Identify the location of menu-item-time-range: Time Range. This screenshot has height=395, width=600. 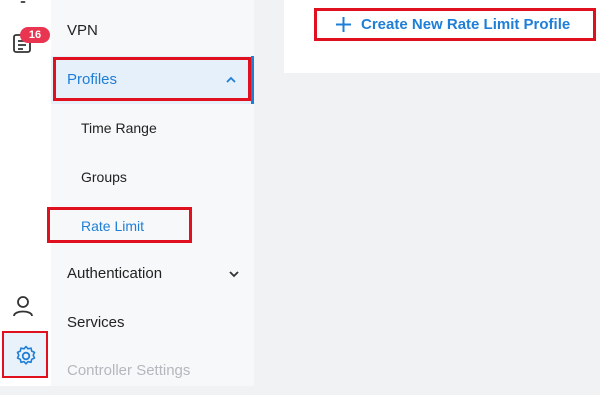
(152, 128).